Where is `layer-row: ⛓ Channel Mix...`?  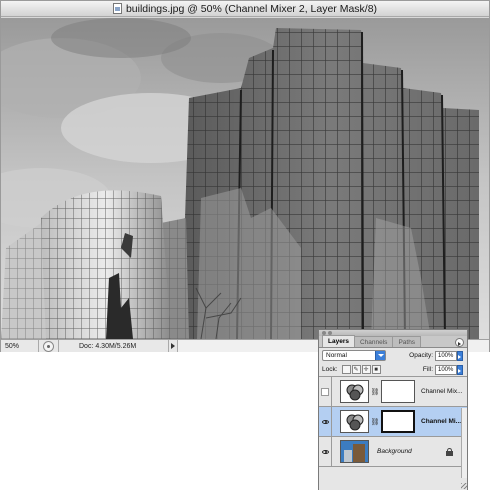 layer-row: ⛓ Channel Mix... is located at coordinates (393, 392).